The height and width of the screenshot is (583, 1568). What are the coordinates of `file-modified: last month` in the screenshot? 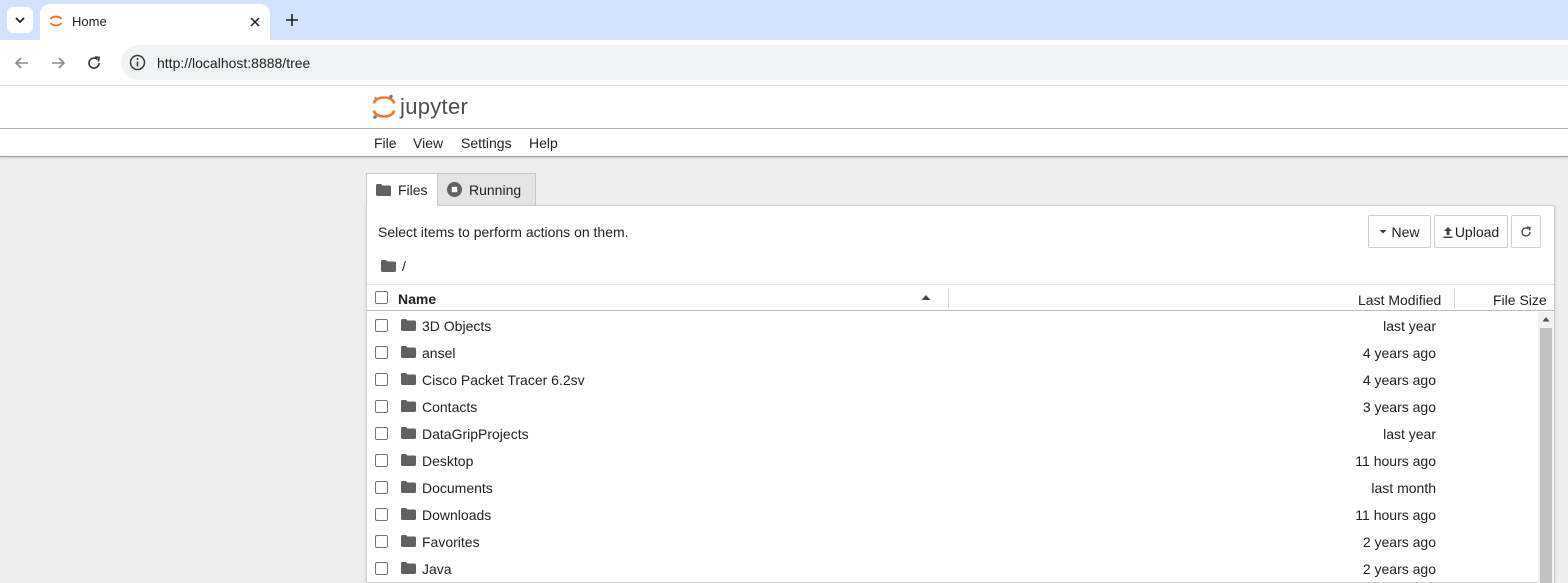 It's located at (1403, 488).